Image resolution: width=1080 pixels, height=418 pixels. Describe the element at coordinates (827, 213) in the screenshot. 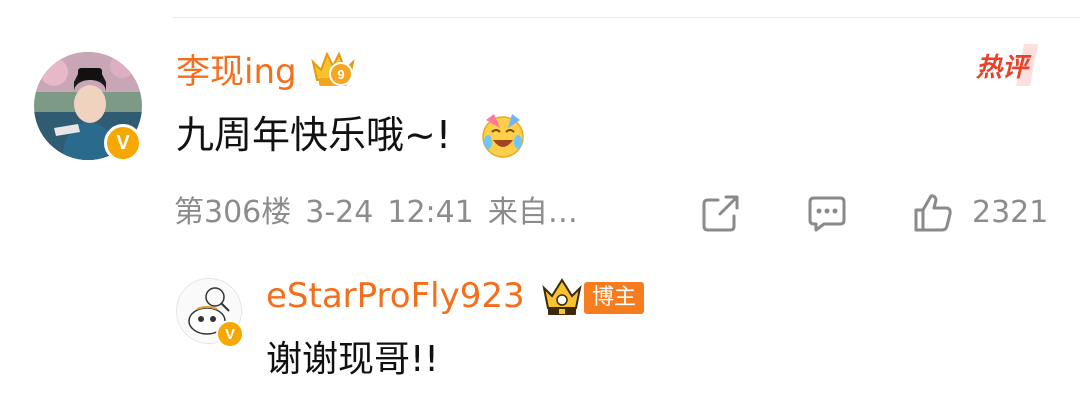

I see `comment-icon` at that location.